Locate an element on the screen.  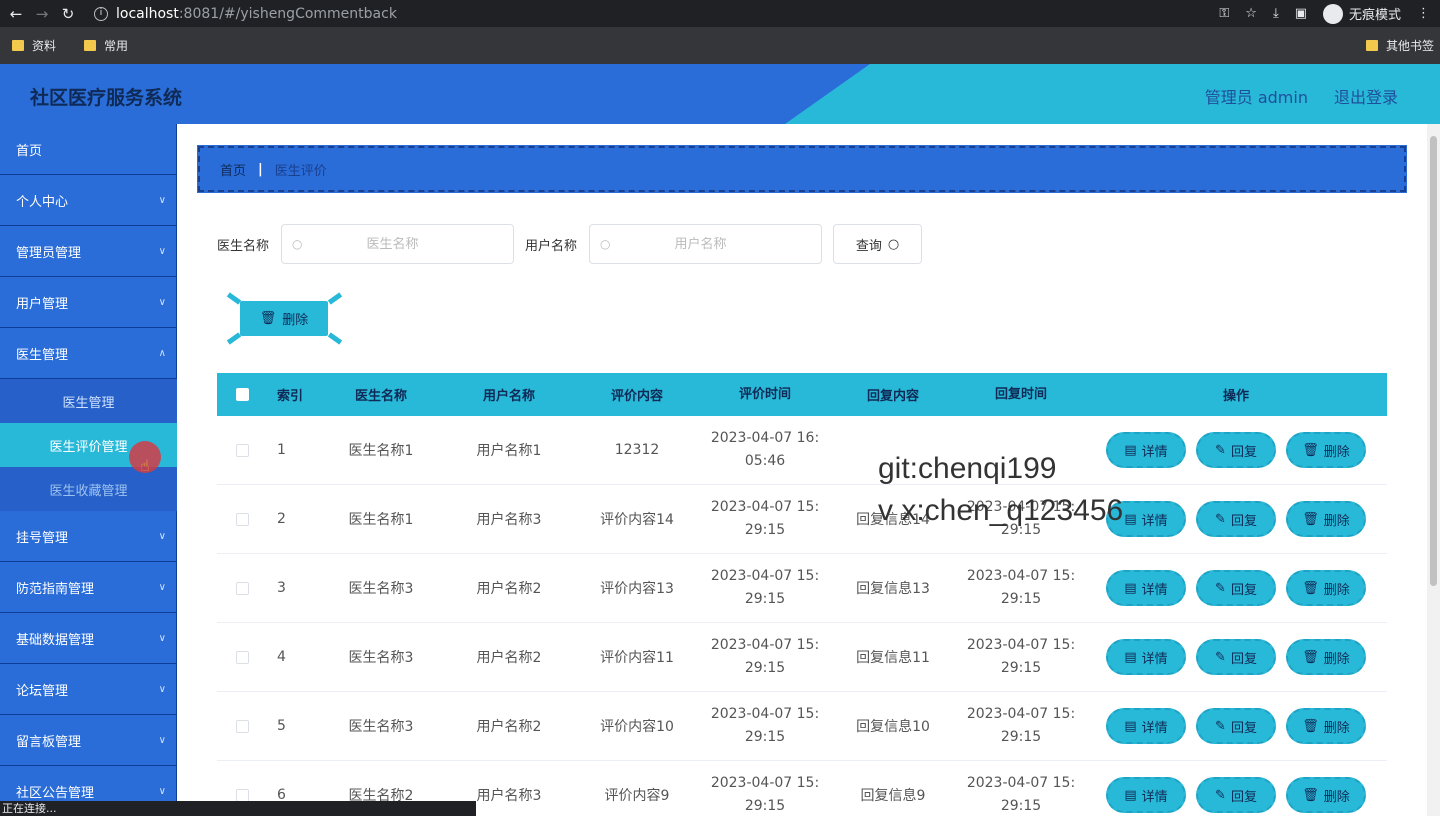
sidebar-subitem-doctor-favorites: 医生收藏管理 is located at coordinates (88, 489).